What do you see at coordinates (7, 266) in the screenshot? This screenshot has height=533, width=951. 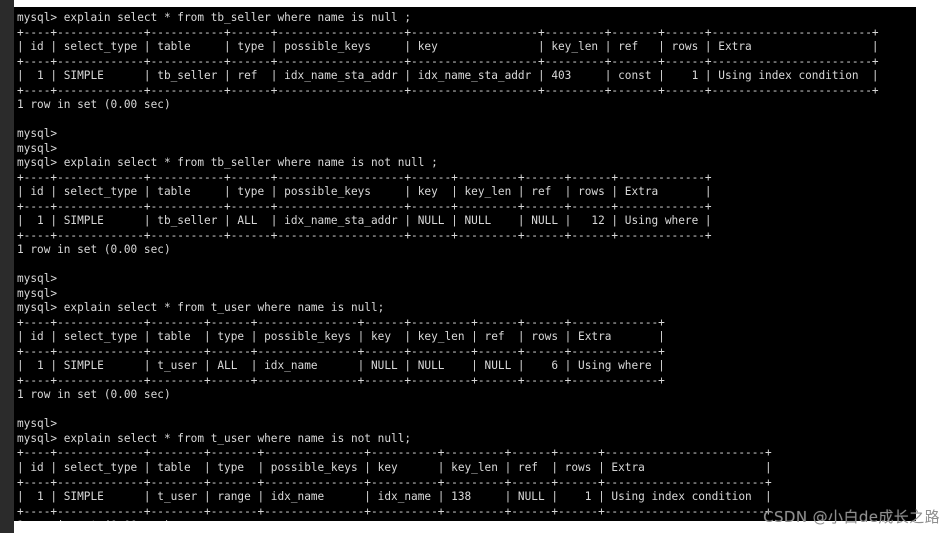 I see `window-left-gutter` at bounding box center [7, 266].